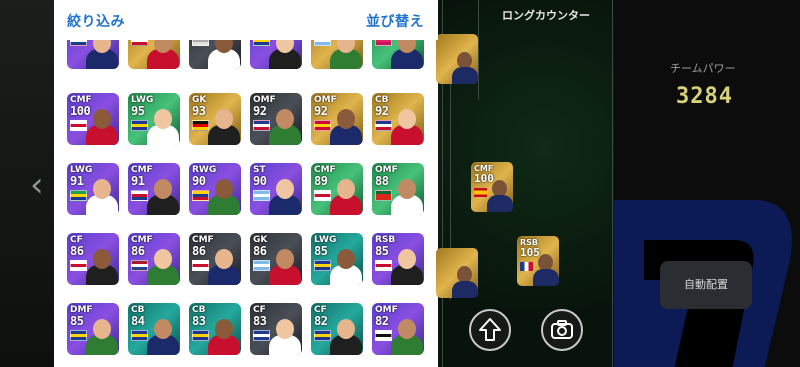 This screenshot has height=367, width=800. I want to click on up-arrow-icon, so click(490, 330).